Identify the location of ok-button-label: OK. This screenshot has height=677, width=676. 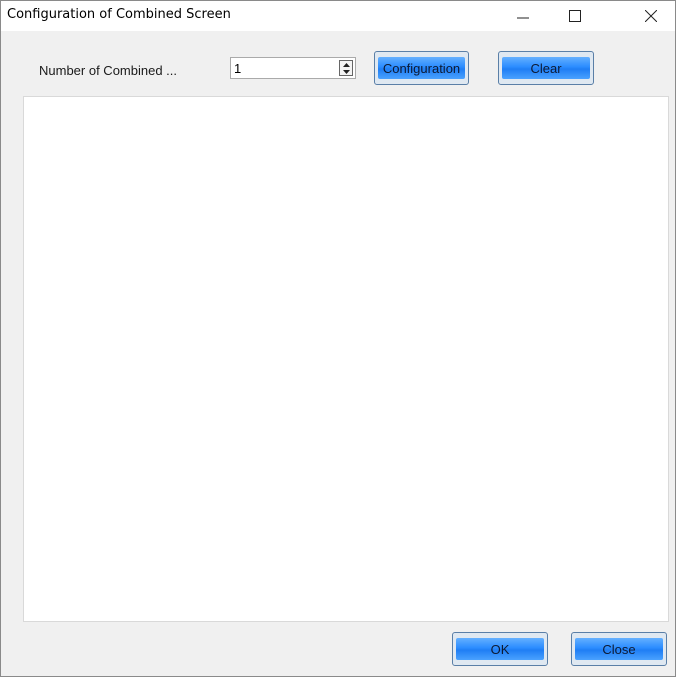
(500, 649).